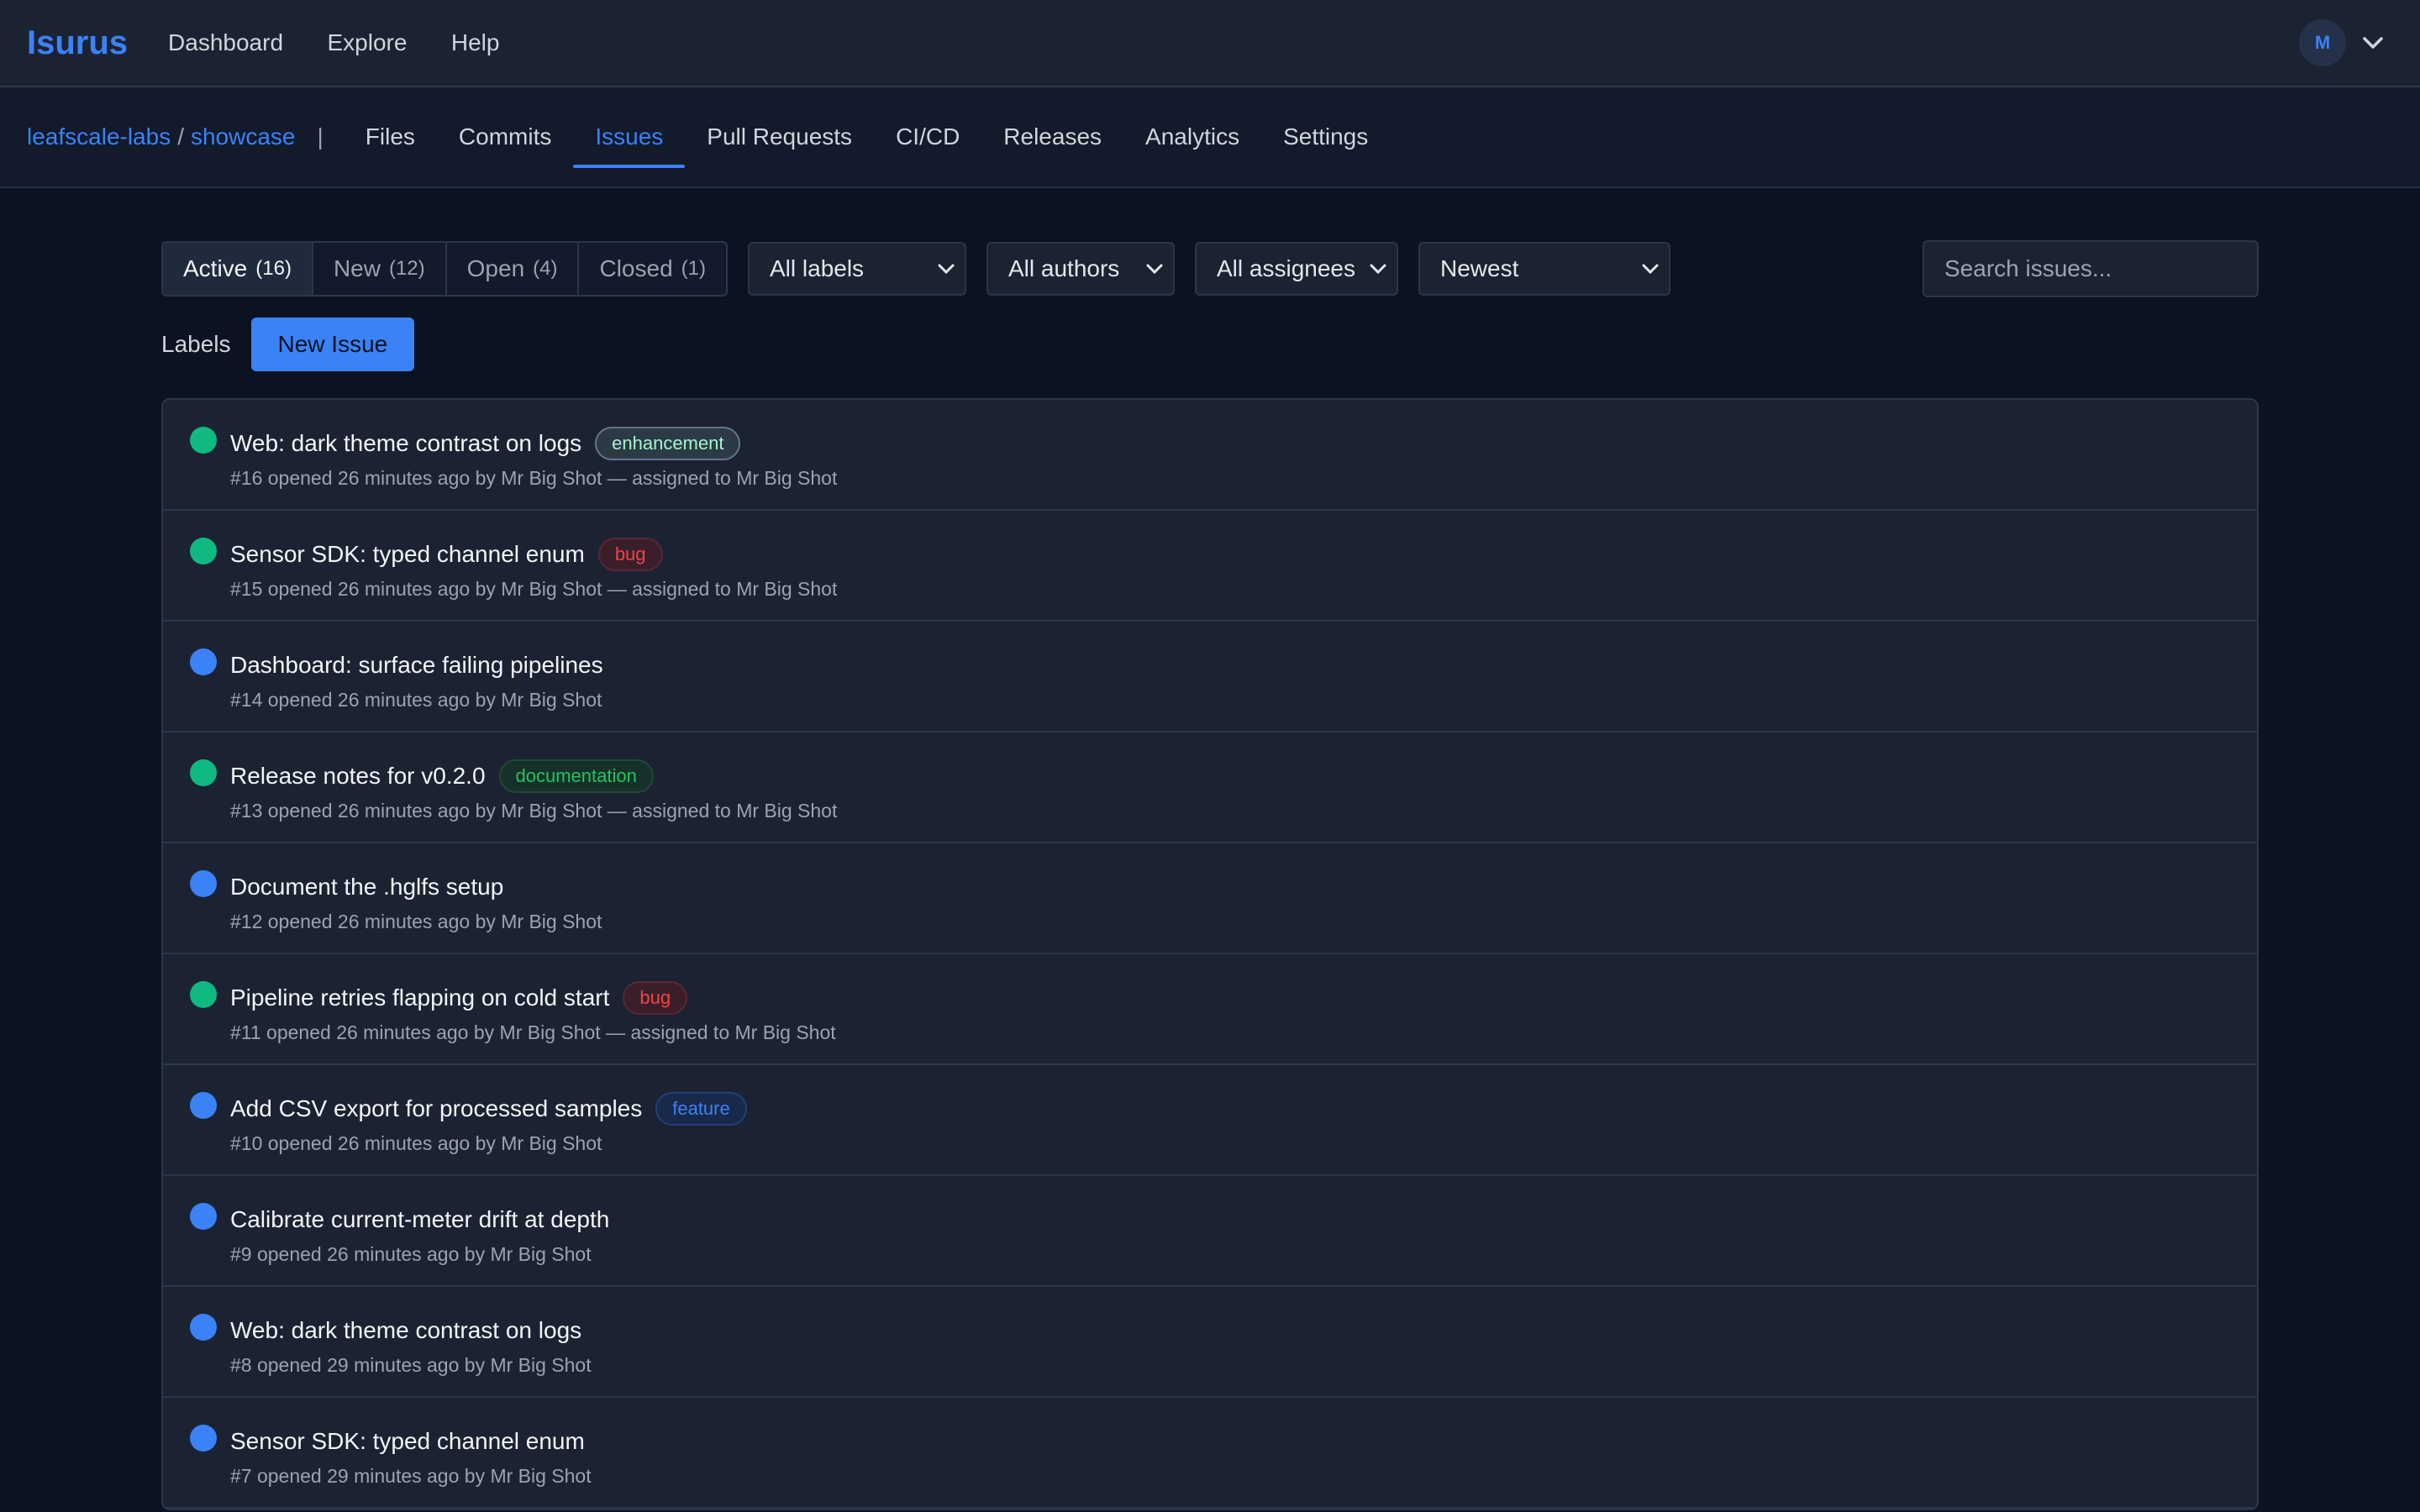 This screenshot has width=2420, height=1512. Describe the element at coordinates (196, 344) in the screenshot. I see `labels-link: Labels` at that location.